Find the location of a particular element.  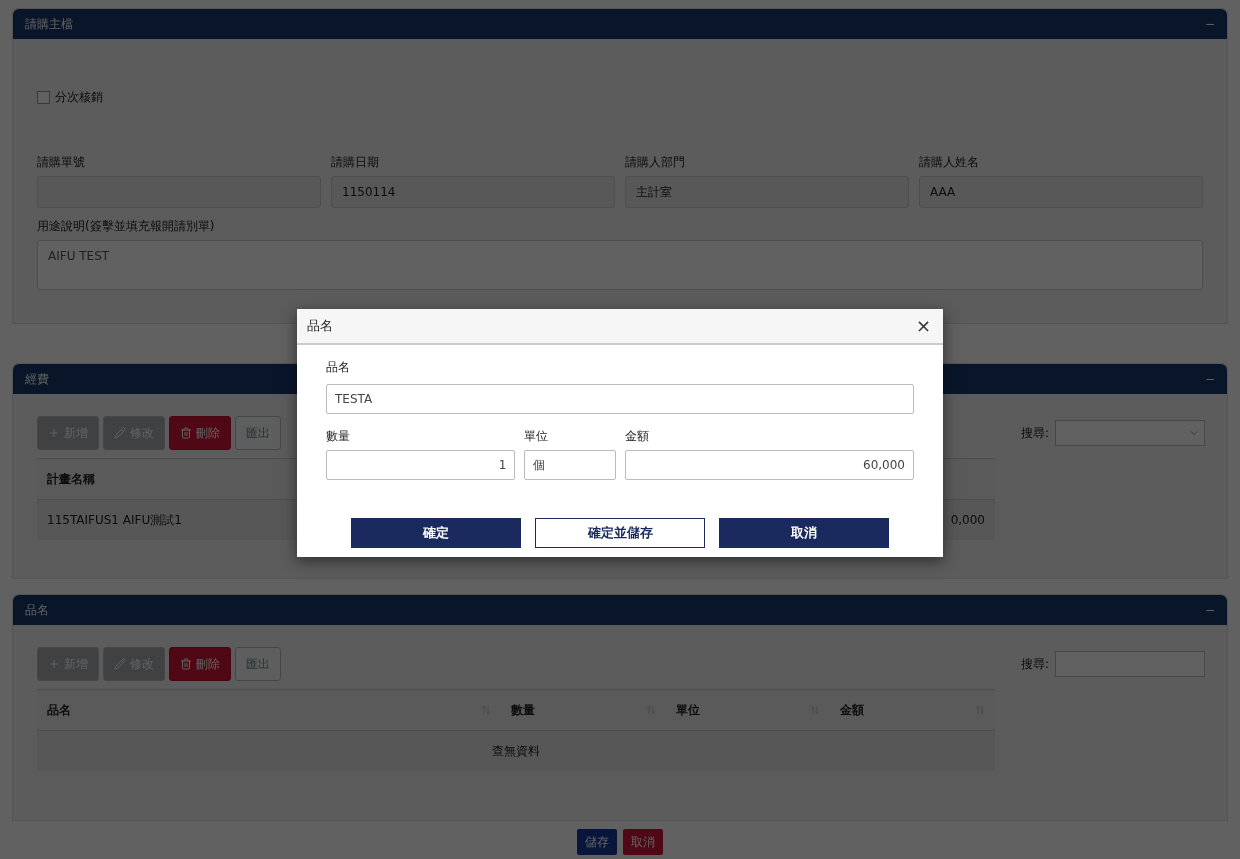

dialog-button: 確定並儲存 is located at coordinates (620, 533).